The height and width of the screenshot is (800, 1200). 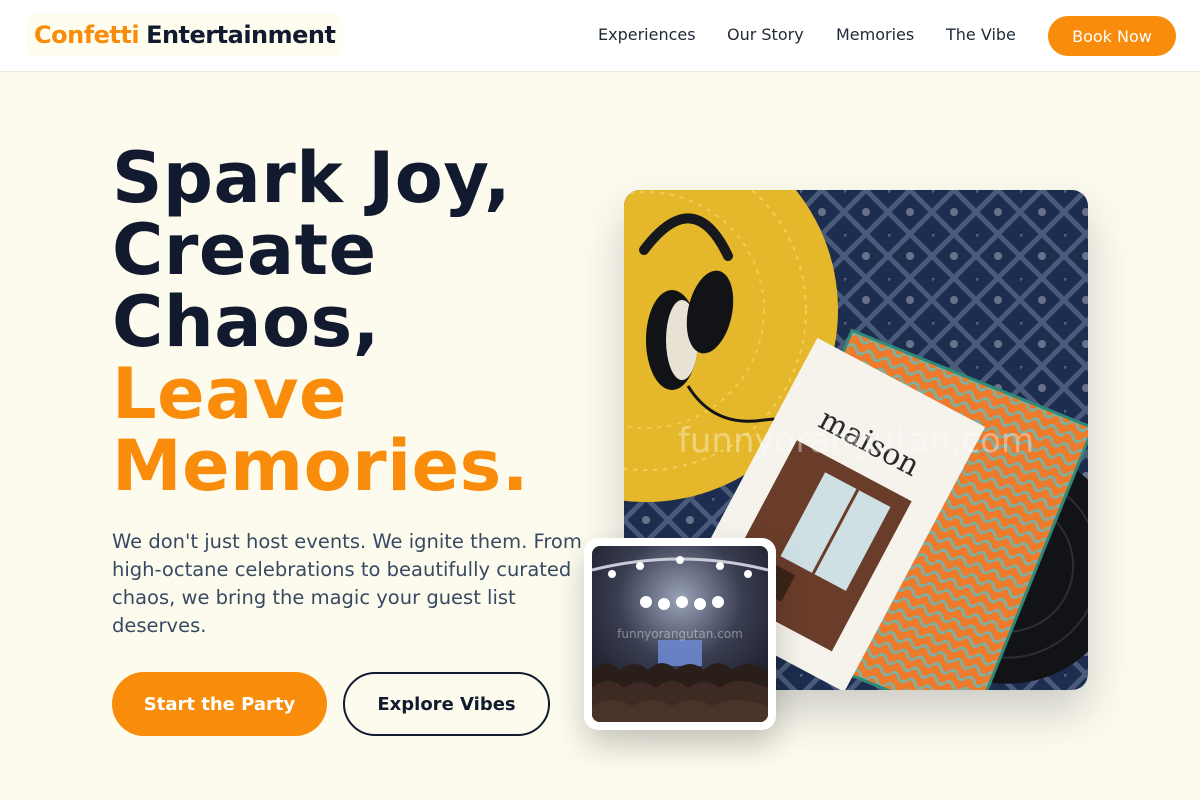 I want to click on watermark: funnyorangutan.com, so click(x=856, y=441).